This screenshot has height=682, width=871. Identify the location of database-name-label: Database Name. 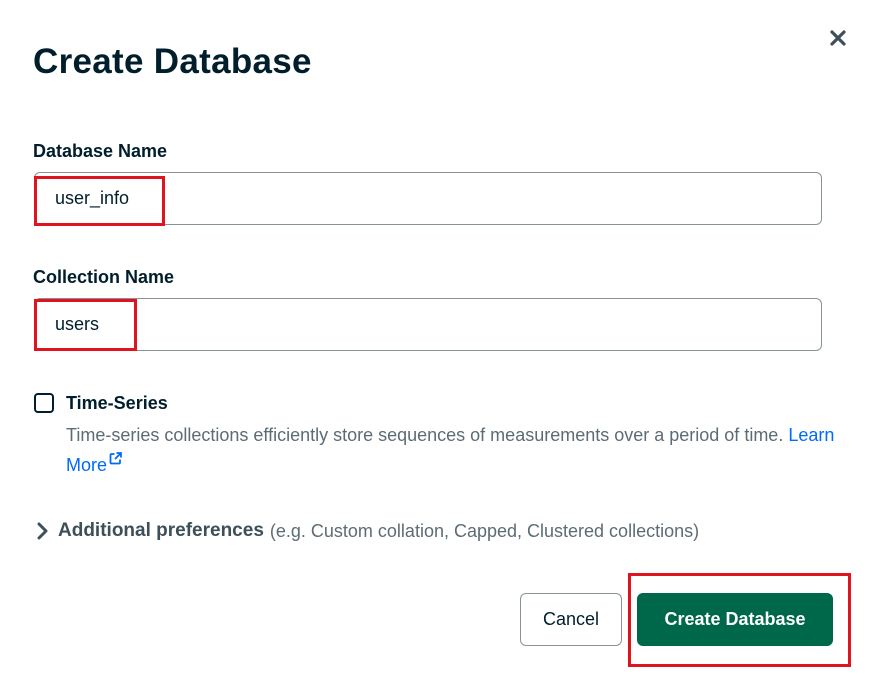
(100, 151).